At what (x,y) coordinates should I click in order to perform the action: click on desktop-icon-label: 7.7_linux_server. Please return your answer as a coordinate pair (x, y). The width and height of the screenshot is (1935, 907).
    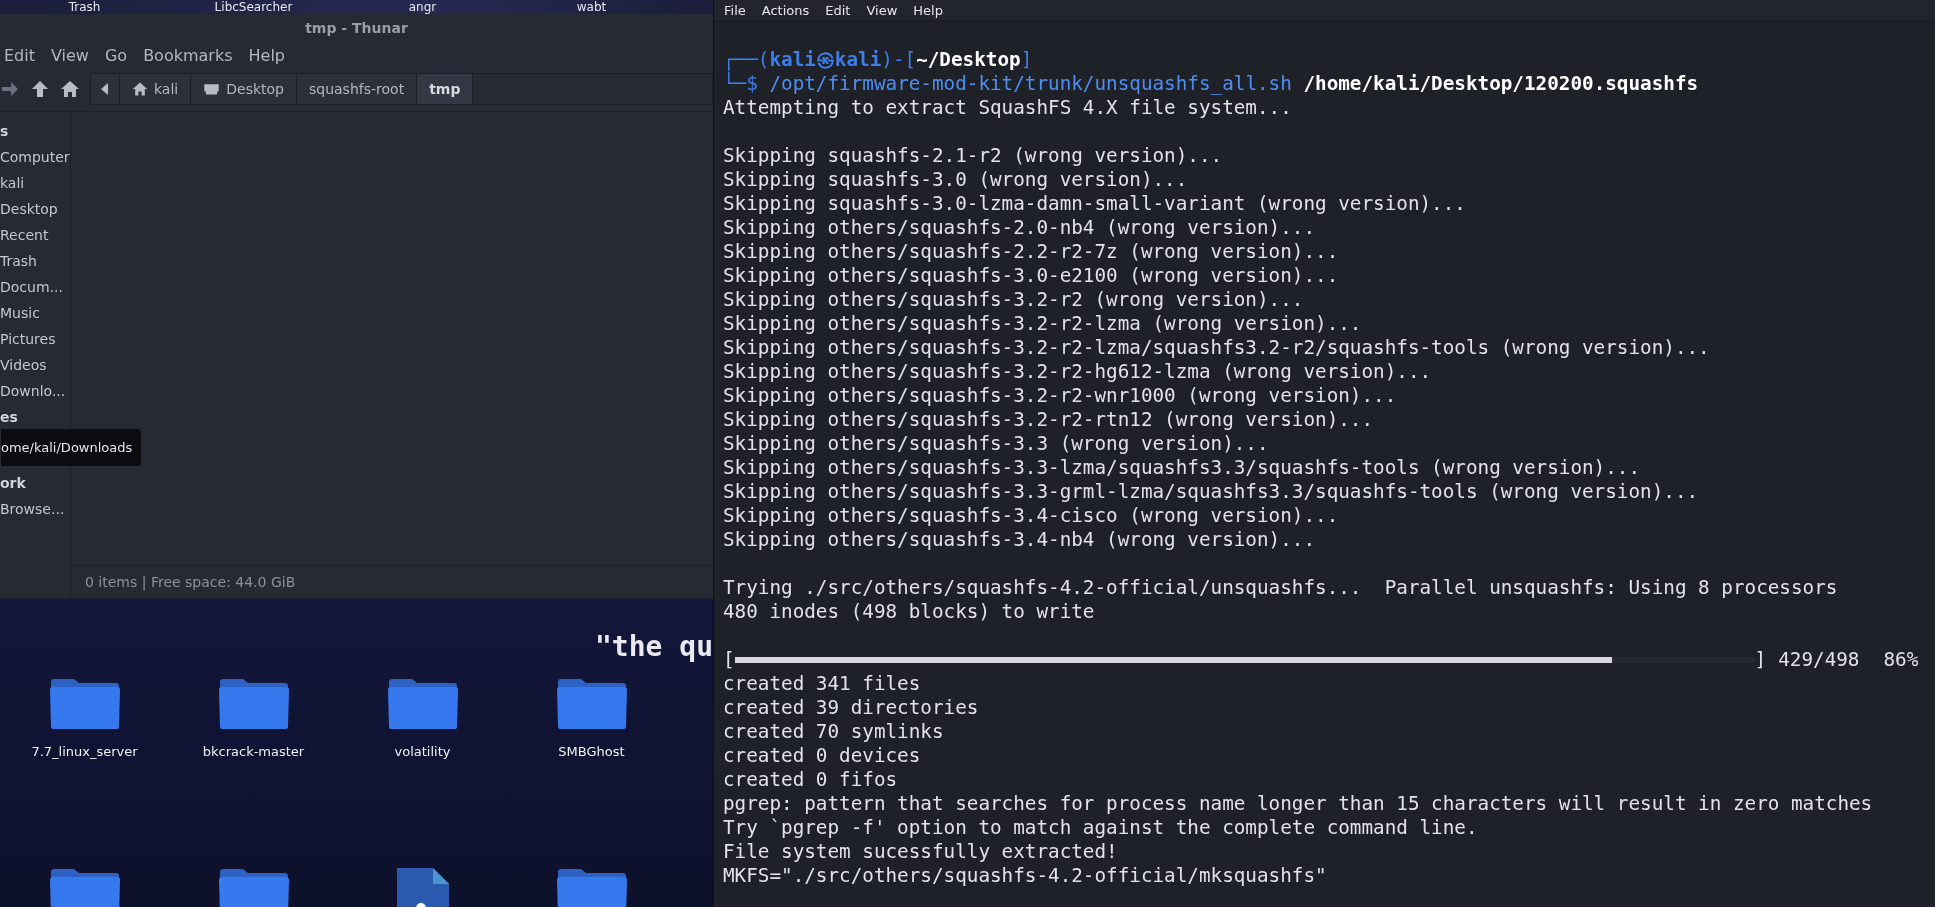
    Looking at the image, I should click on (84, 751).